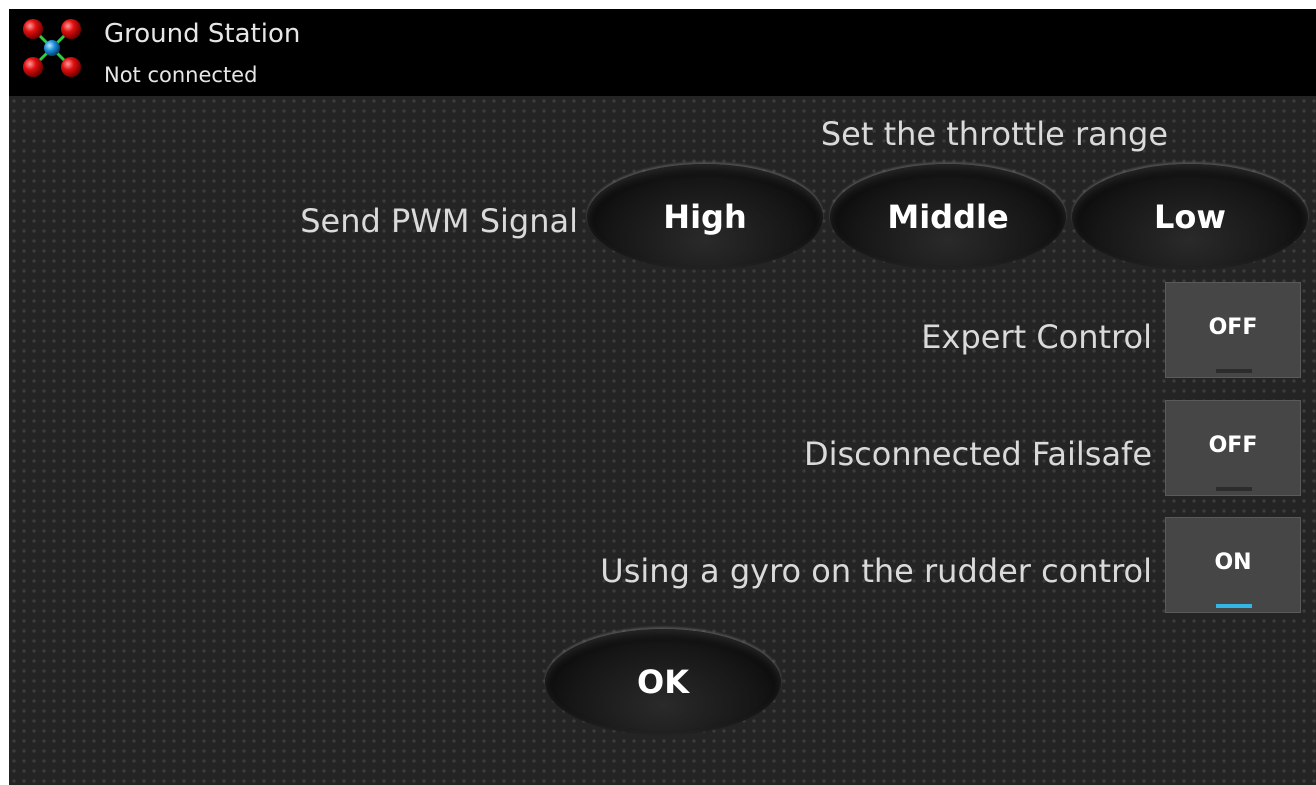 The height and width of the screenshot is (785, 1316). Describe the element at coordinates (876, 571) in the screenshot. I see `rudder-gyro-label: Using a gyro on the rudder control` at that location.